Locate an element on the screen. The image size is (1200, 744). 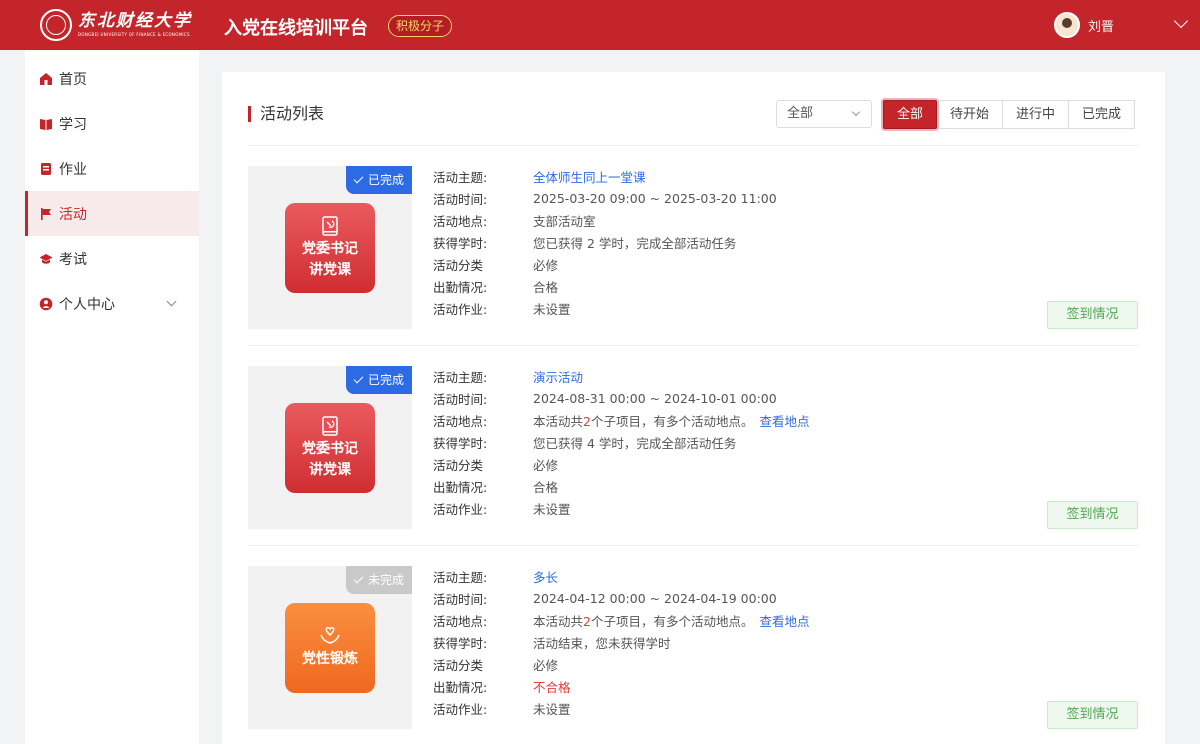
activity-attendance: 不合格 is located at coordinates (552, 687).